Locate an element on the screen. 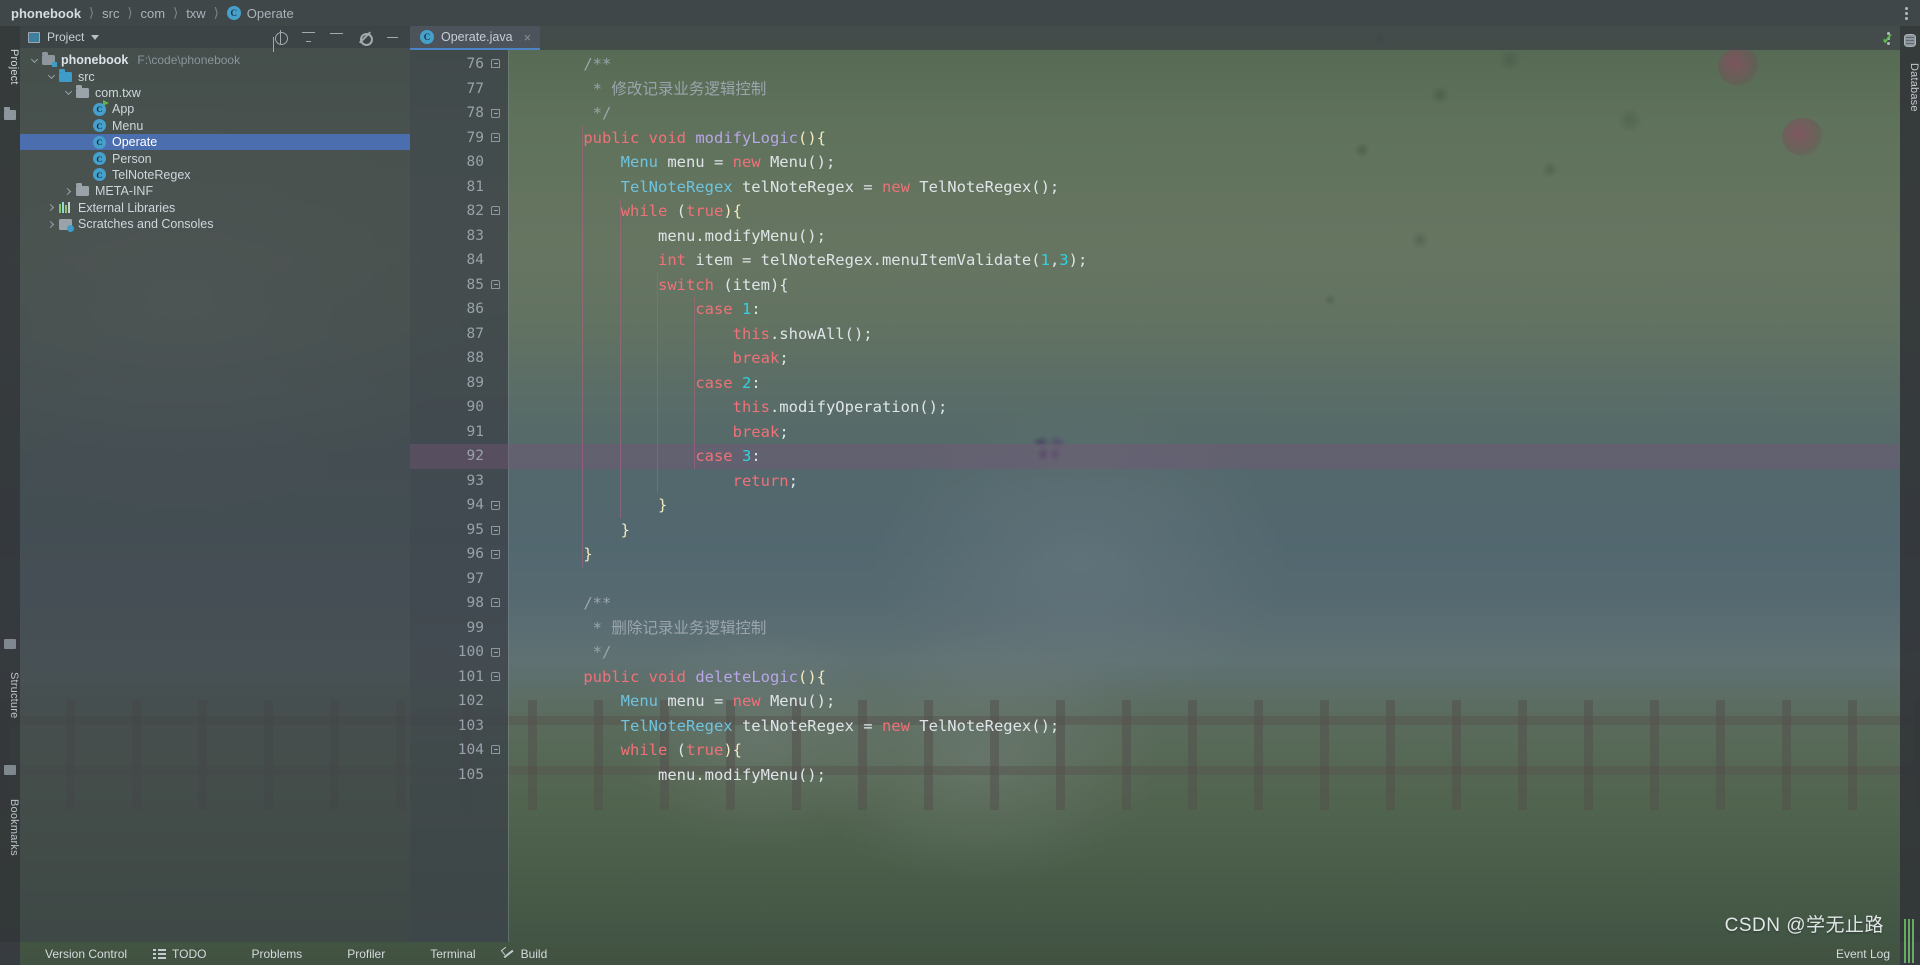 The height and width of the screenshot is (965, 1920). code-line: 86 case 1: is located at coordinates (1155, 309).